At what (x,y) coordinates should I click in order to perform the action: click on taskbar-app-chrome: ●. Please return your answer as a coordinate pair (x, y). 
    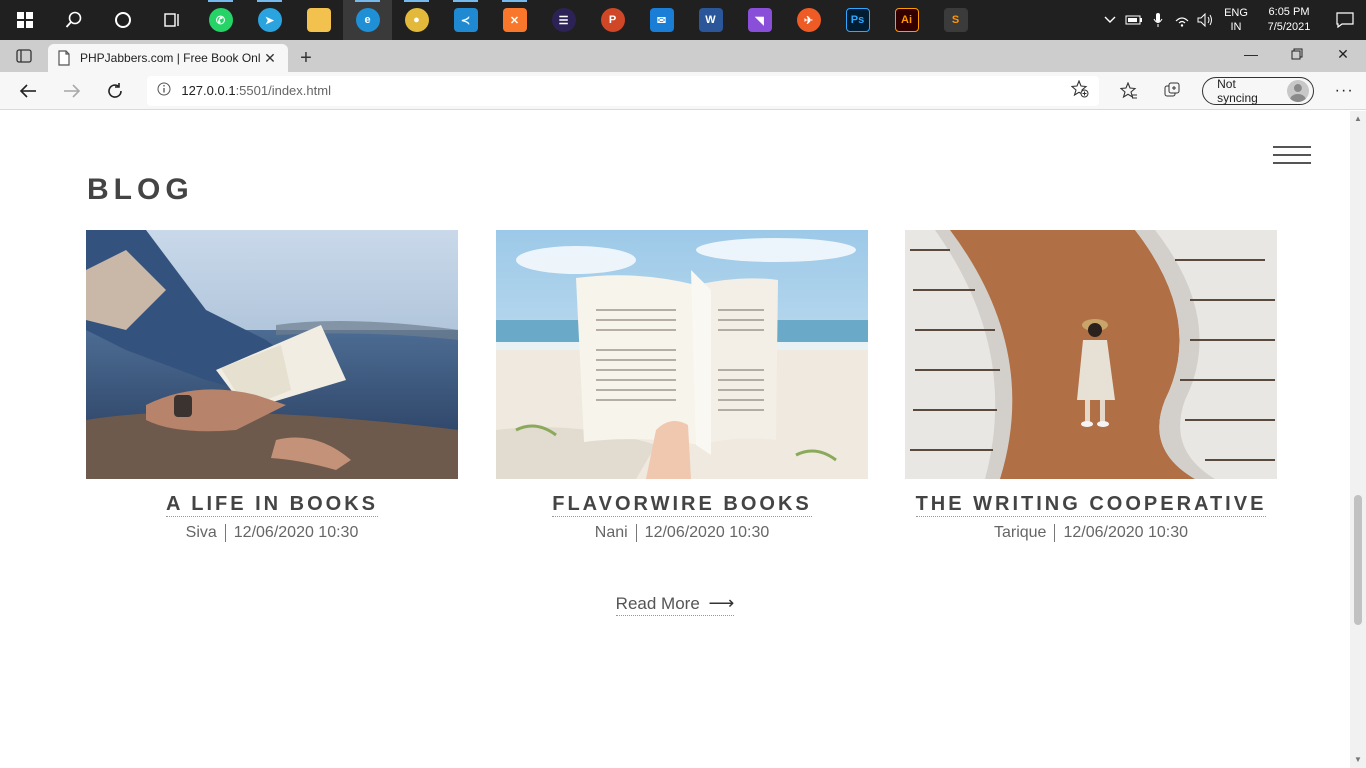
    Looking at the image, I should click on (416, 20).